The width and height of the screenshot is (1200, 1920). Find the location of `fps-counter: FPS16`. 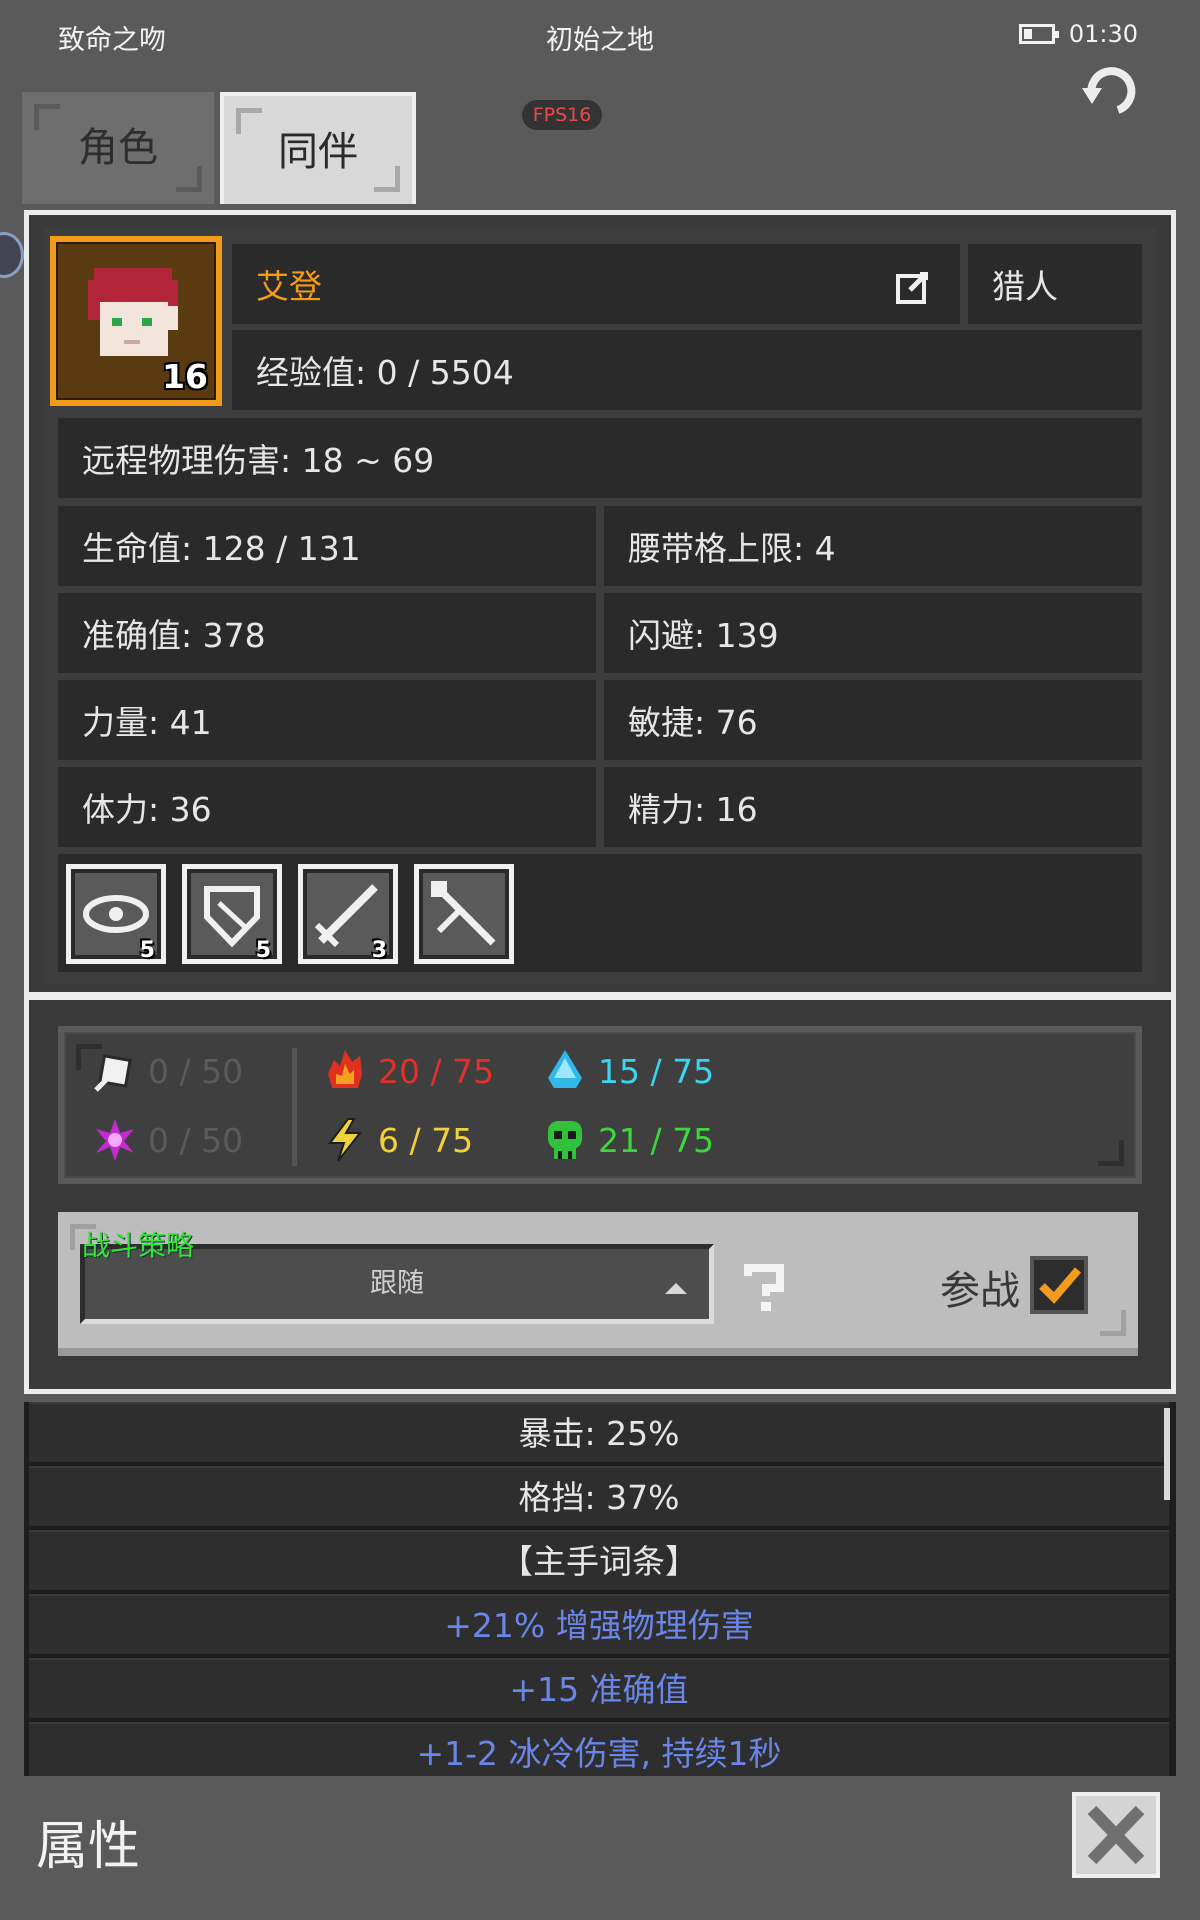

fps-counter: FPS16 is located at coordinates (562, 115).